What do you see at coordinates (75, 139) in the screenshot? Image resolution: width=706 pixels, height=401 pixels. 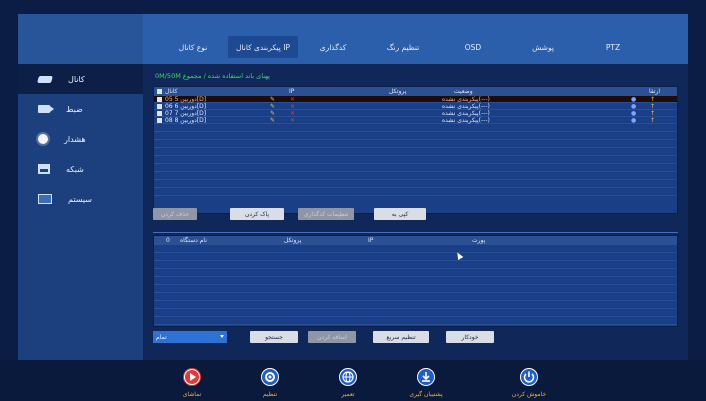 I see `sidebar-item-label: هشدار` at bounding box center [75, 139].